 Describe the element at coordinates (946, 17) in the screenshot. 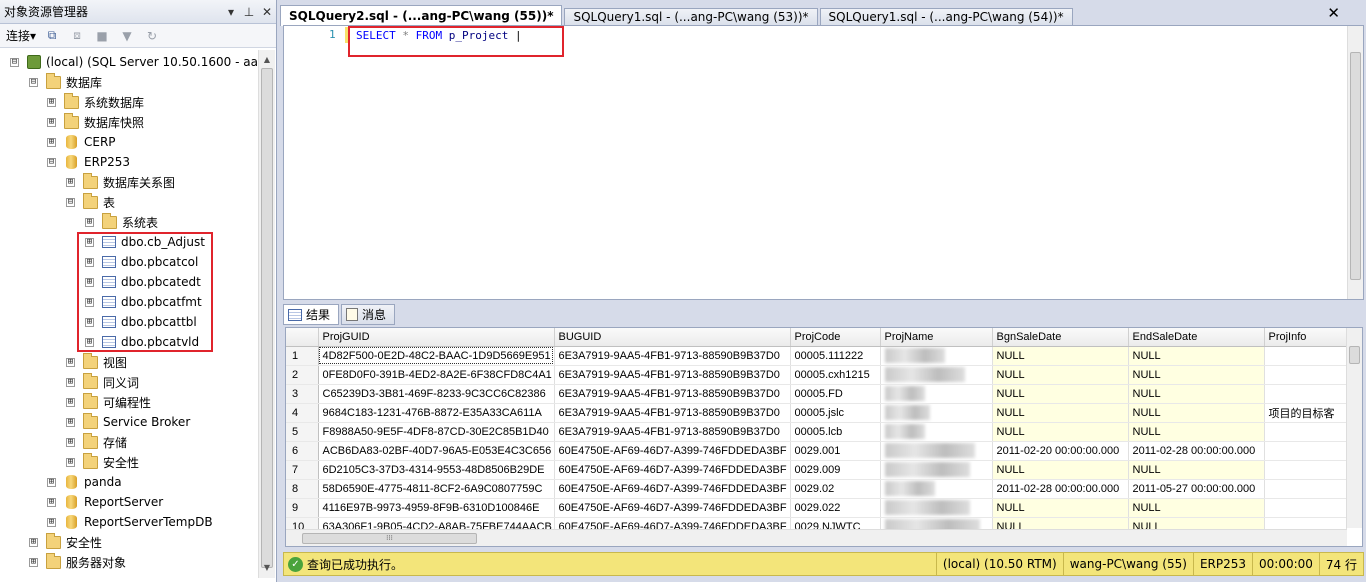

I see `tab-sqlquery1-54: SQLQuery1.sql - (...ang-PC\wang (54))*` at that location.